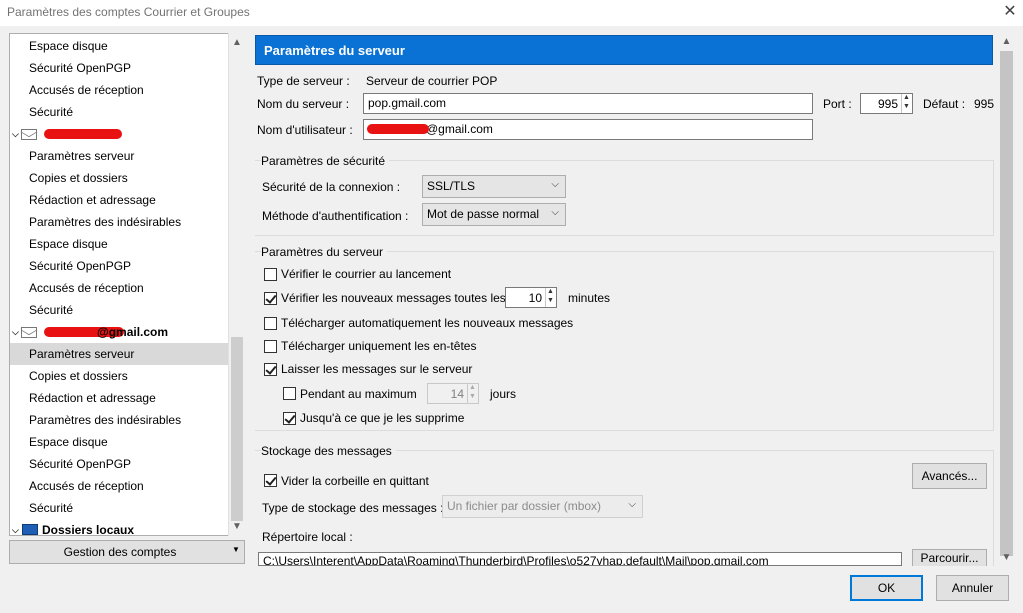 Image resolution: width=1023 pixels, height=613 pixels. Describe the element at coordinates (984, 104) in the screenshot. I see `default-port-value: 995` at that location.